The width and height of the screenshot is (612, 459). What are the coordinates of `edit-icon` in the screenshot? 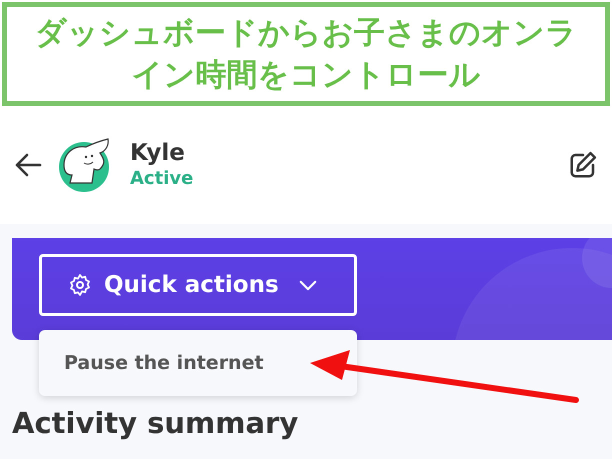 It's located at (583, 165).